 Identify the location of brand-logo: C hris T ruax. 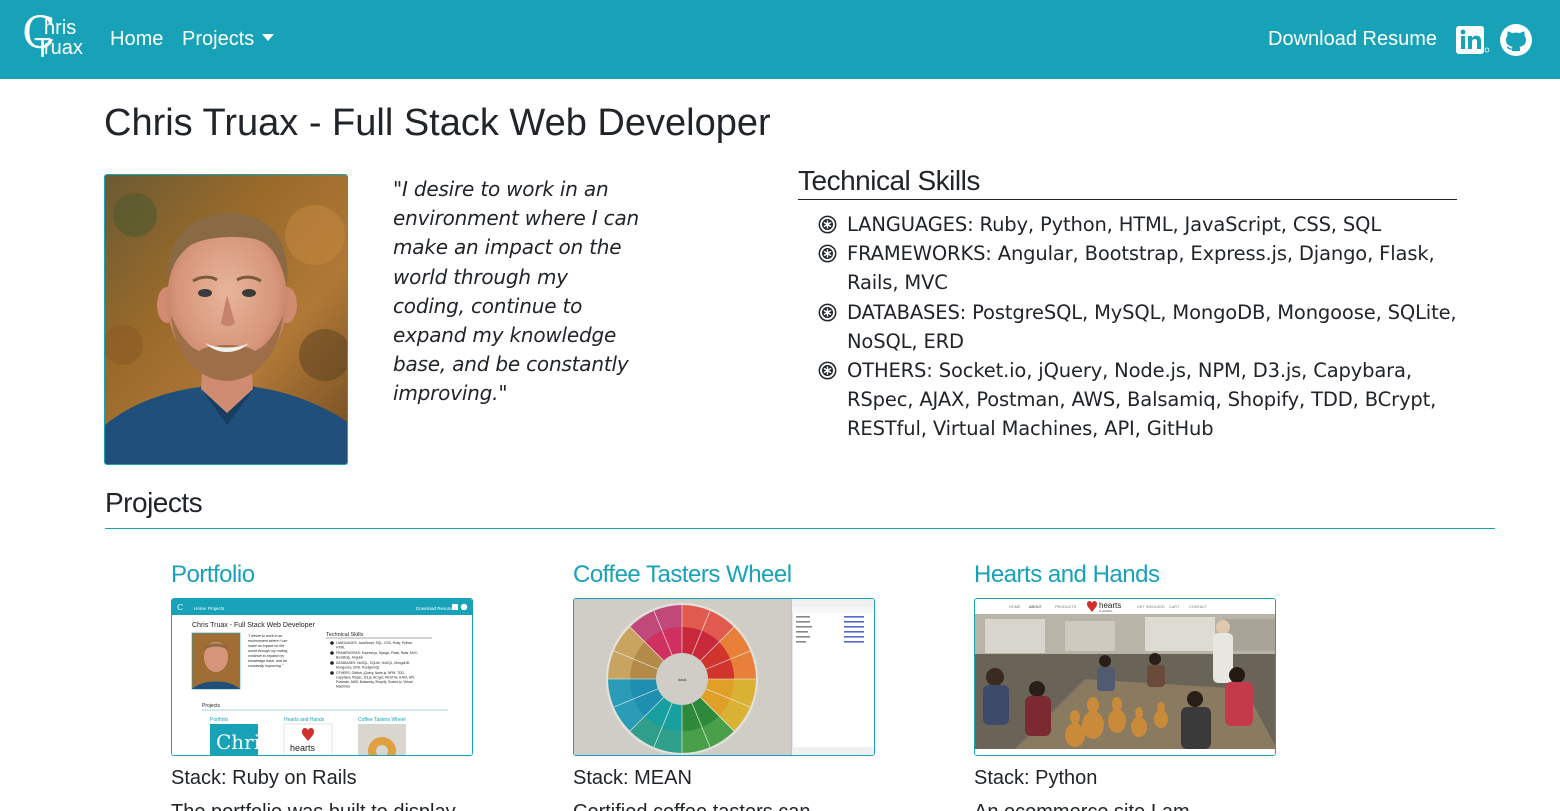
(51, 37).